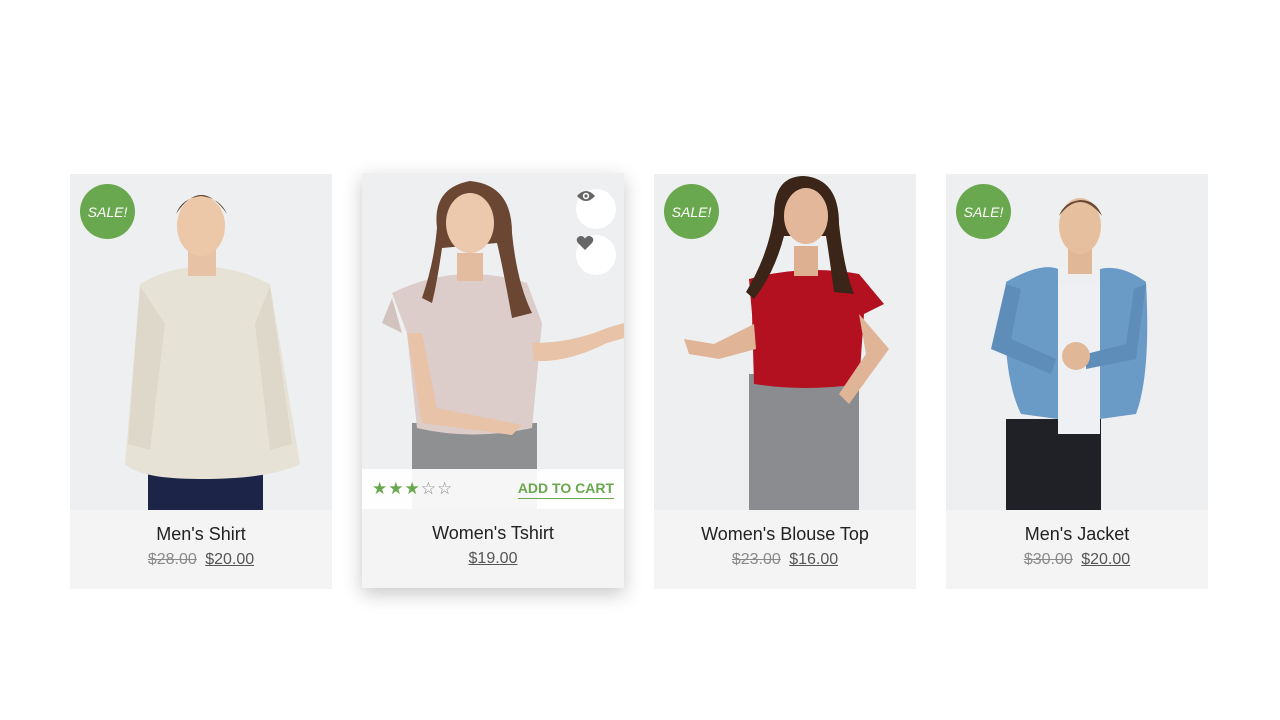 This screenshot has height=720, width=1280. What do you see at coordinates (785, 527) in the screenshot?
I see `product-name: Women's Blouse Top` at bounding box center [785, 527].